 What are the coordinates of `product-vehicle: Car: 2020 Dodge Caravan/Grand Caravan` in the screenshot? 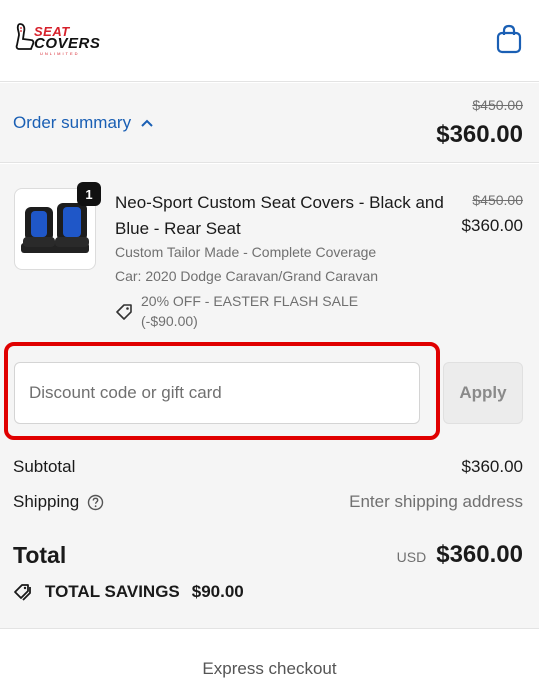 It's located at (247, 276).